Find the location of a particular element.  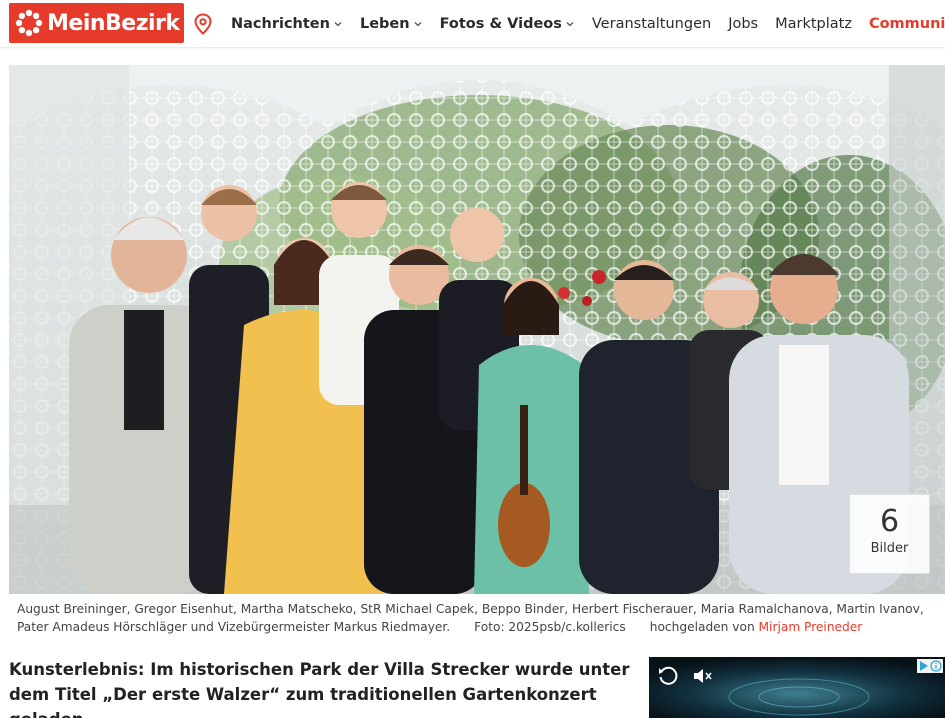

gallery-count-label: Bilder is located at coordinates (889, 548).